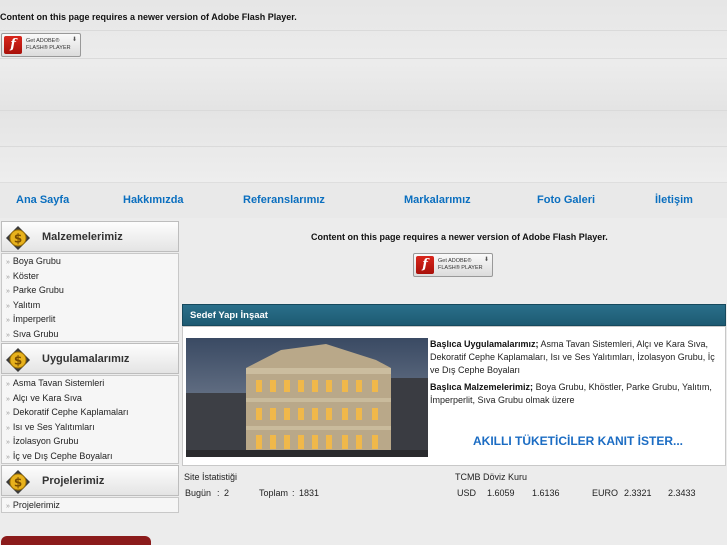 Image resolution: width=727 pixels, height=545 pixels. I want to click on sidebar-item-paints: » İç ve Dış Cephe Boyaları, so click(90, 456).